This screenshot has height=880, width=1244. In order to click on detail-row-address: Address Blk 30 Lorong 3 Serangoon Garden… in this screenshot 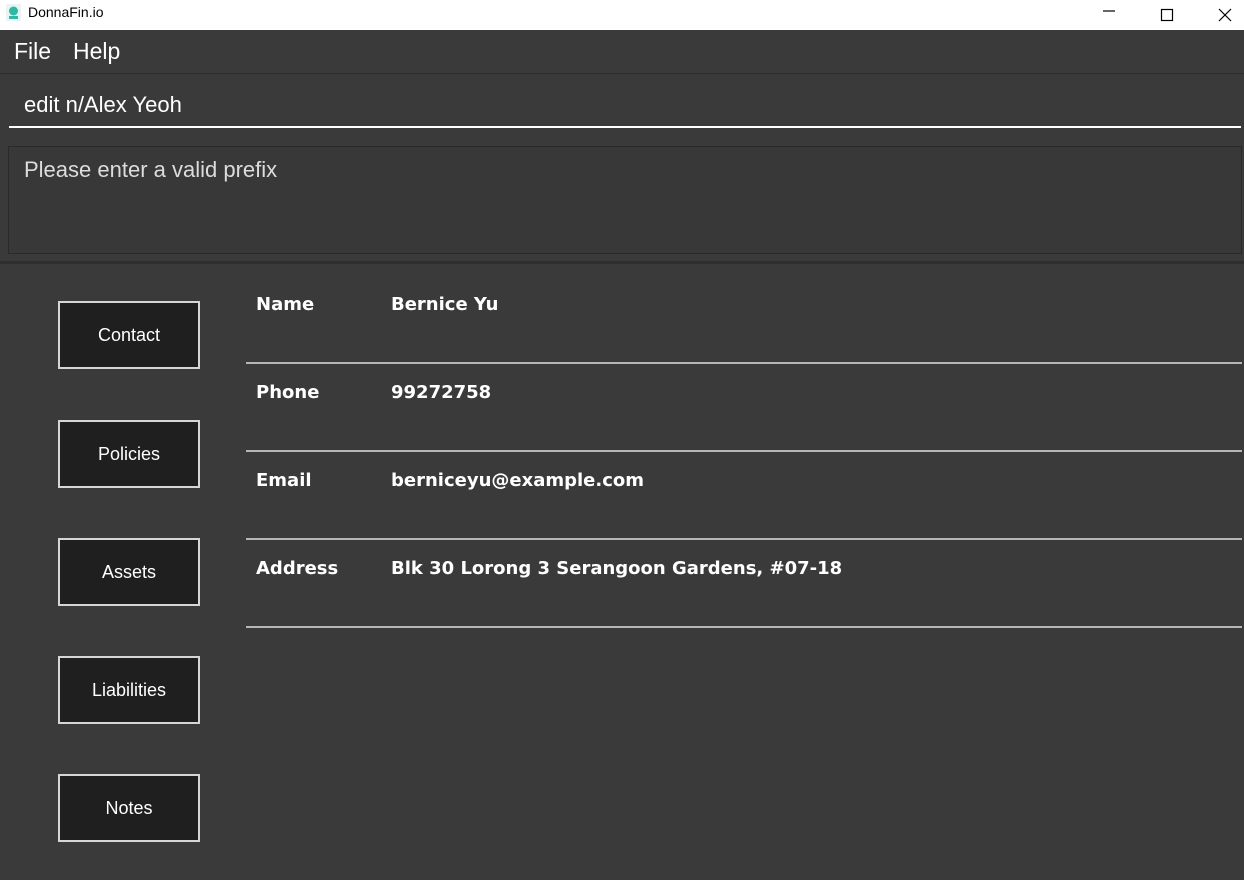, I will do `click(744, 583)`.